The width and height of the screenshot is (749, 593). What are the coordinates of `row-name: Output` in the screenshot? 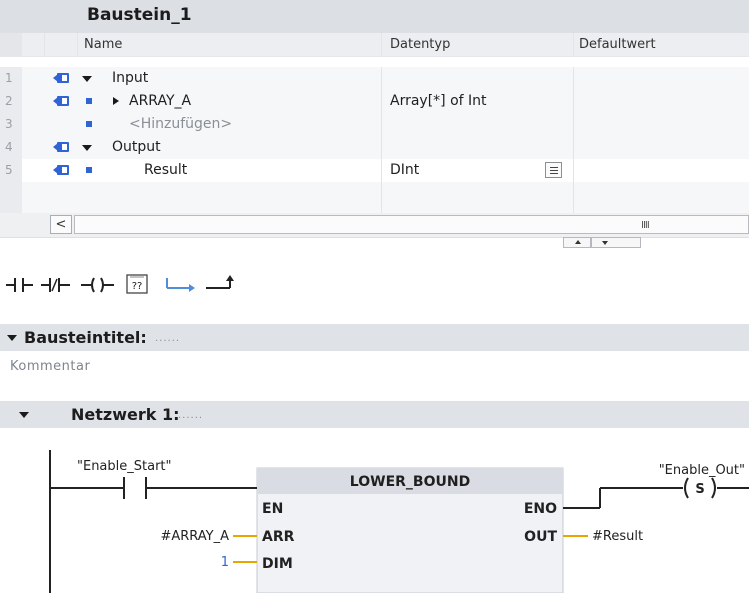 It's located at (136, 147).